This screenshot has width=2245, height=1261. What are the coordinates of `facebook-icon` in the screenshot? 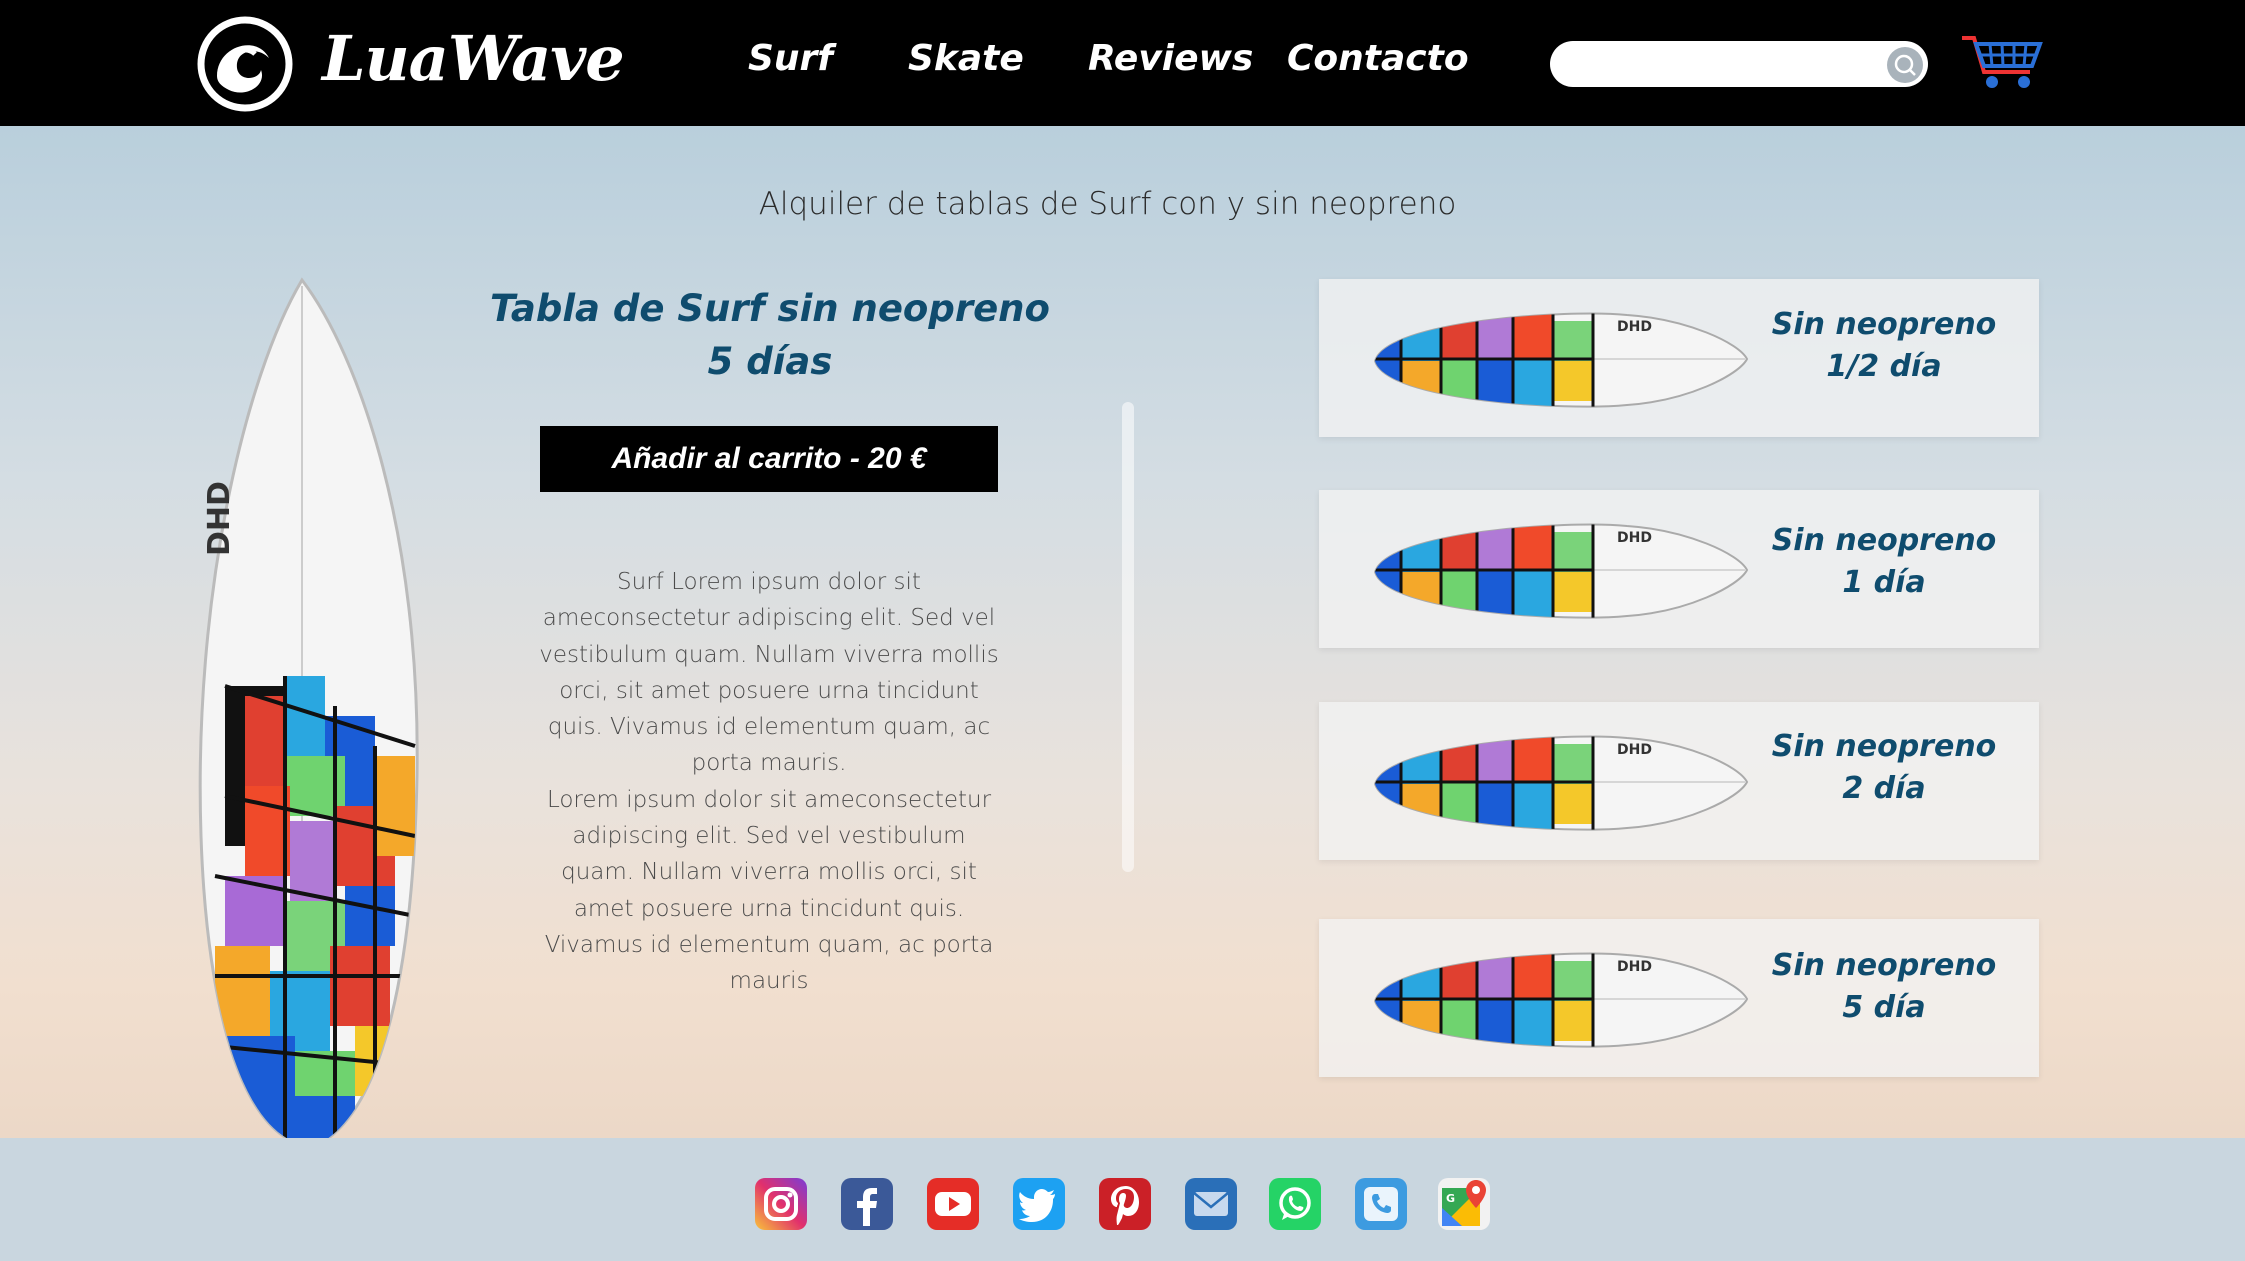 It's located at (867, 1204).